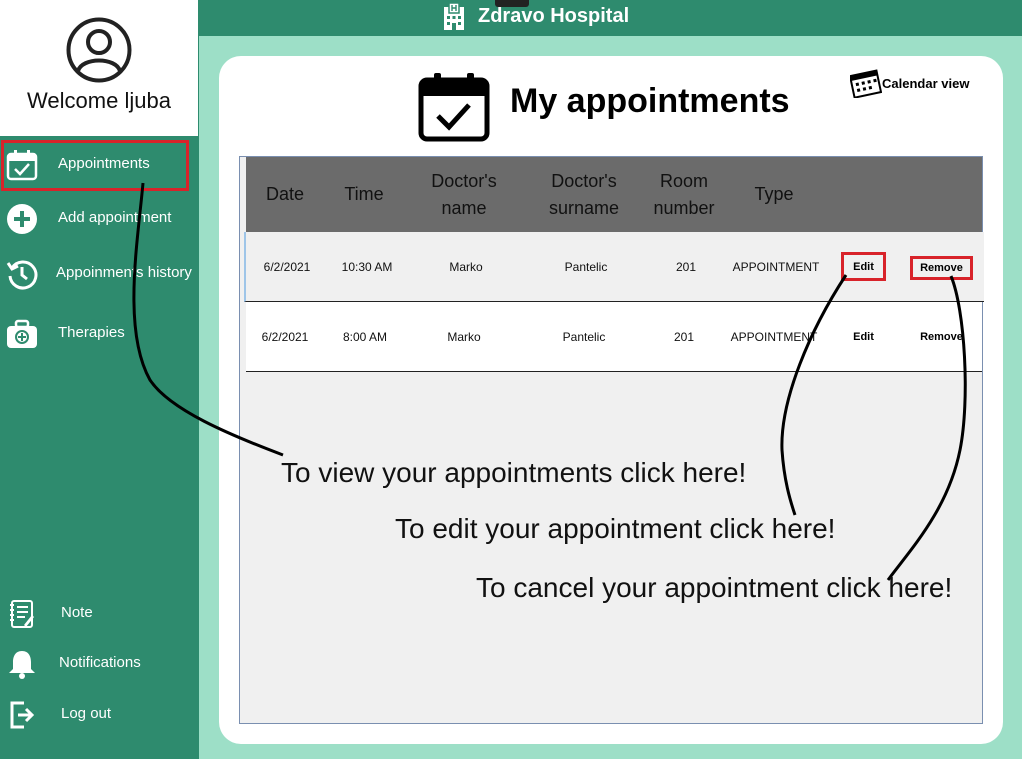 This screenshot has height=759, width=1022. What do you see at coordinates (926, 83) in the screenshot?
I see `calendar-view-label: Calendar view` at bounding box center [926, 83].